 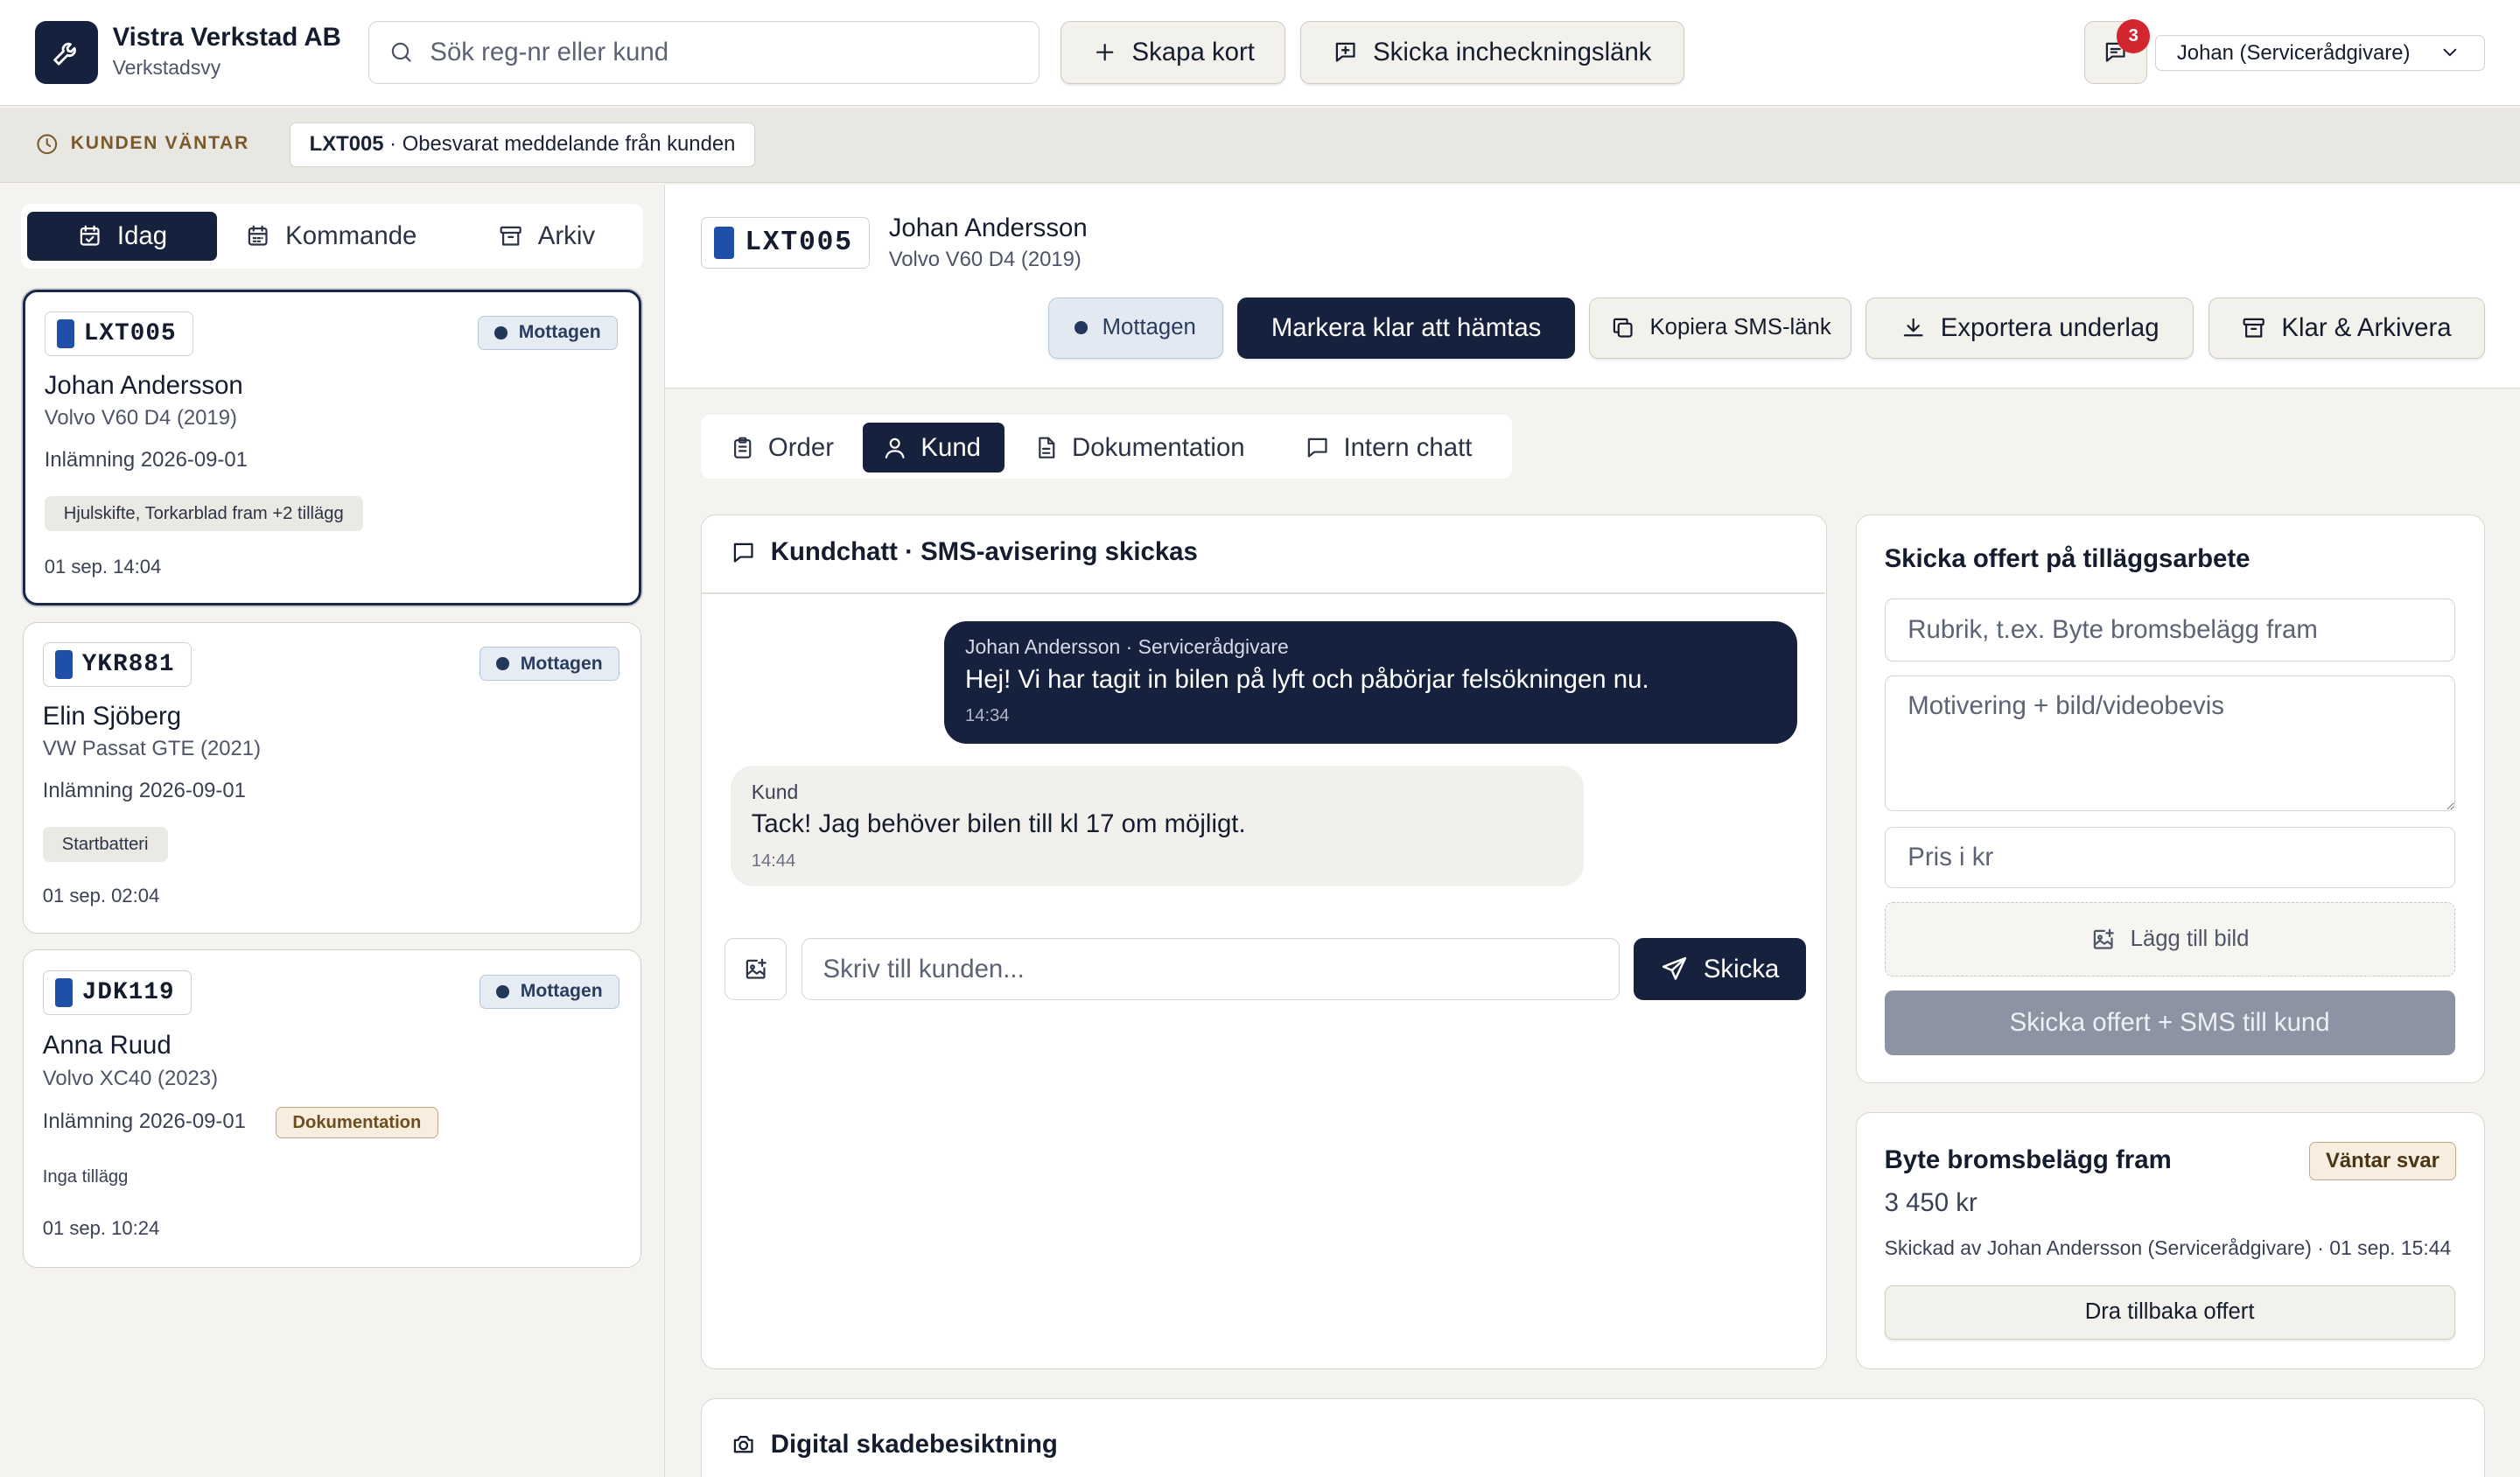 What do you see at coordinates (1210, 969) in the screenshot?
I see `chat-message-input` at bounding box center [1210, 969].